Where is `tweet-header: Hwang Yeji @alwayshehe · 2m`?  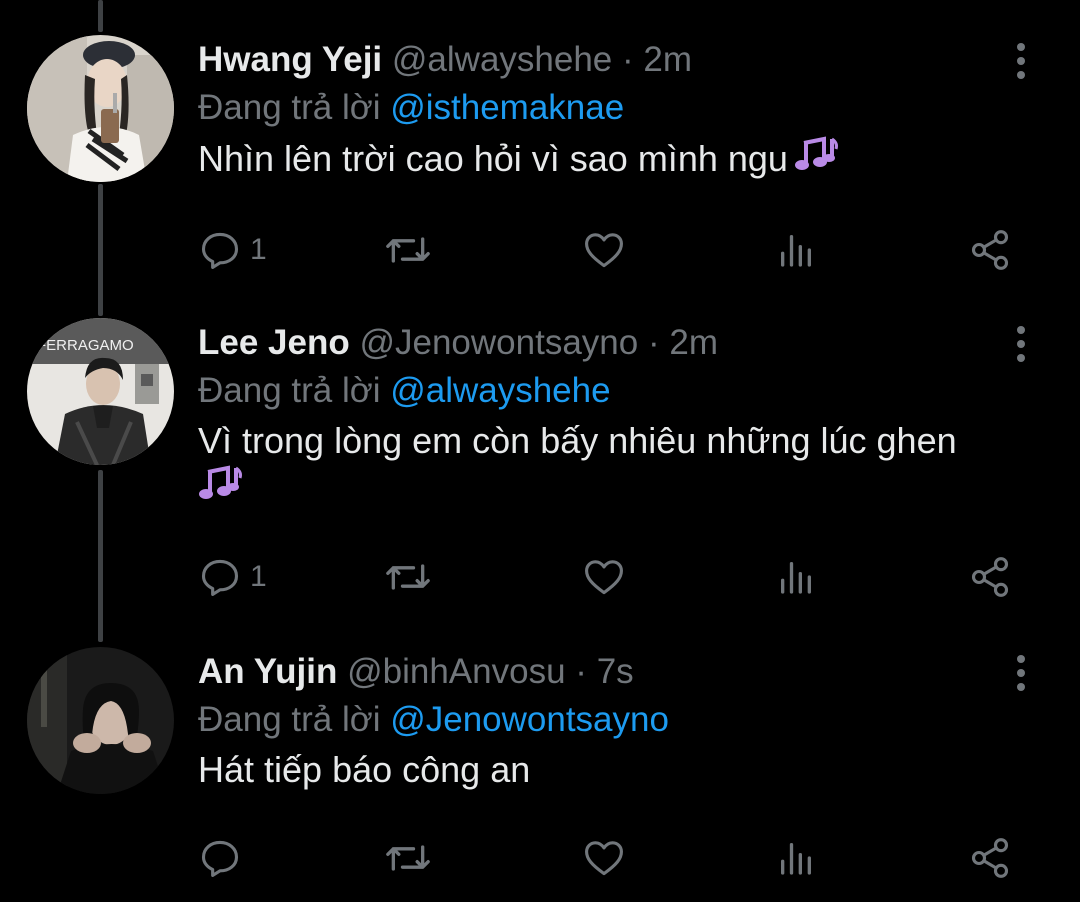
tweet-header: Hwang Yeji @alwayshehe · 2m is located at coordinates (445, 60).